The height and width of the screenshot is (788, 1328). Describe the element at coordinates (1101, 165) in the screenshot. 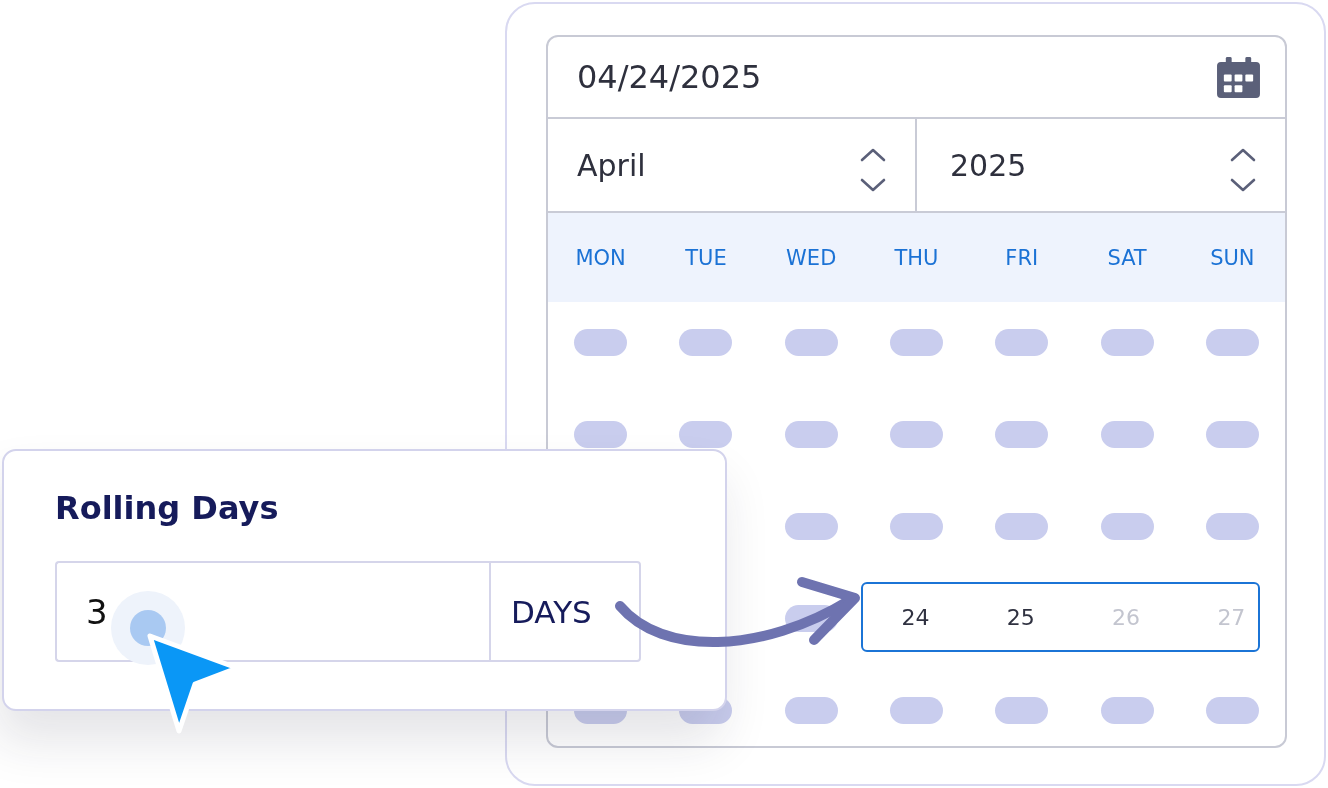

I see `year-select: 2025` at that location.